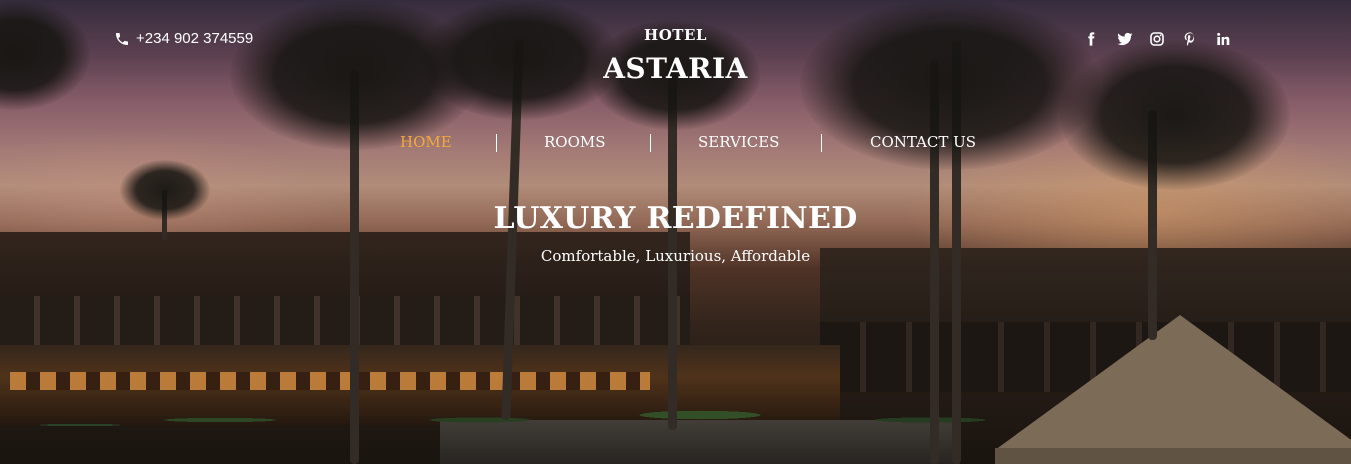 The width and height of the screenshot is (1351, 464). I want to click on hero-tagline: Comfortable, Luxurious, Affordable, so click(675, 256).